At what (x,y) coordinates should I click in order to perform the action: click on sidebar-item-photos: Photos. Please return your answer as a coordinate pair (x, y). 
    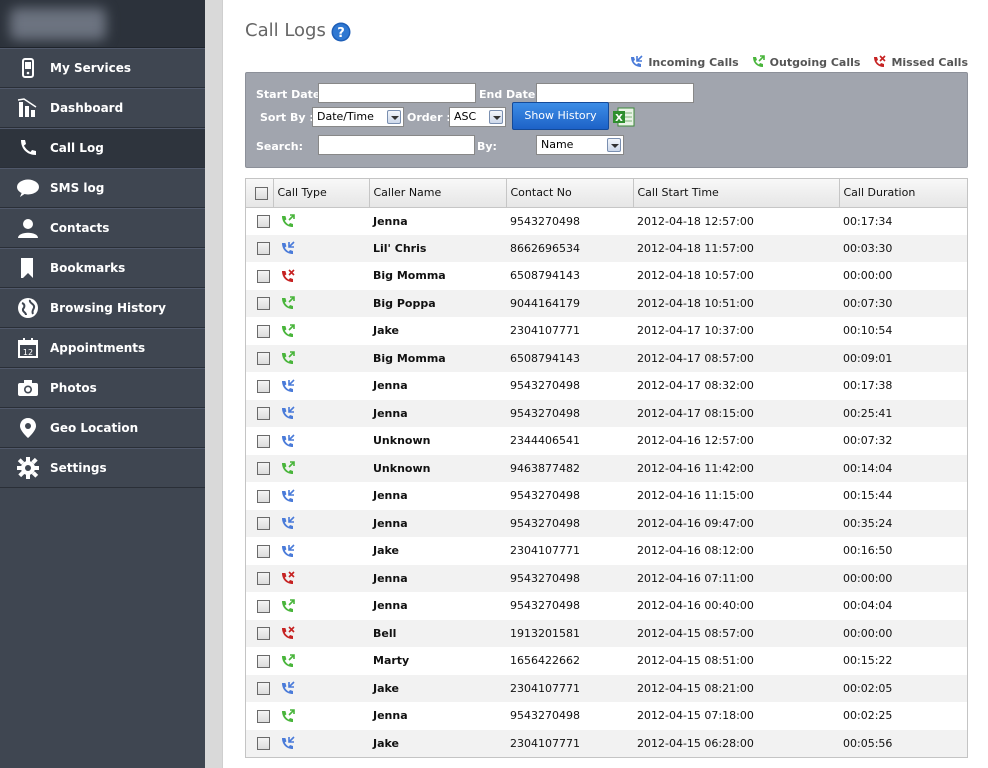
    Looking at the image, I should click on (102, 388).